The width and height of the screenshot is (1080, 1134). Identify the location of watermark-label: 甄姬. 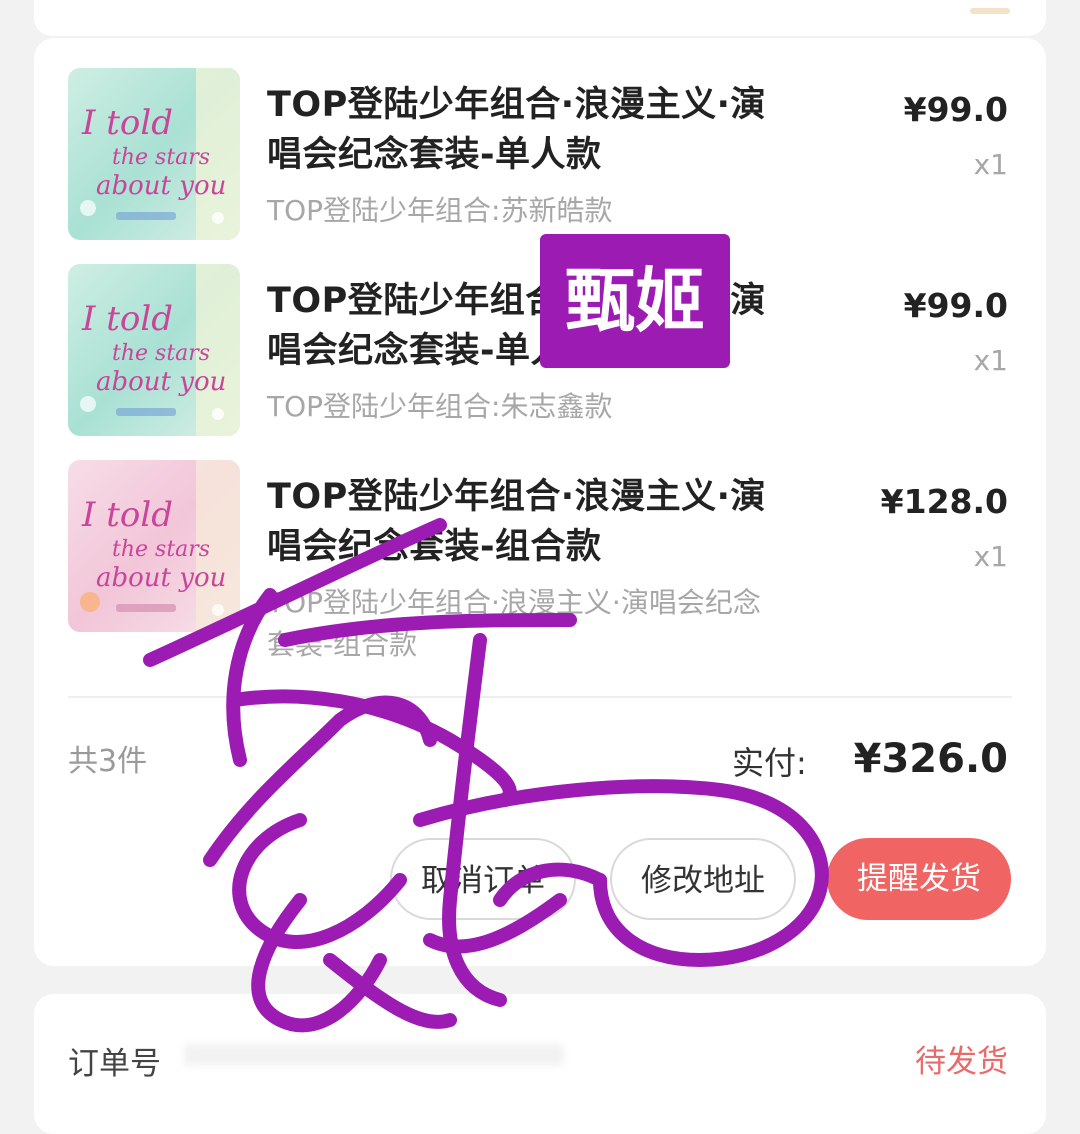
(635, 301).